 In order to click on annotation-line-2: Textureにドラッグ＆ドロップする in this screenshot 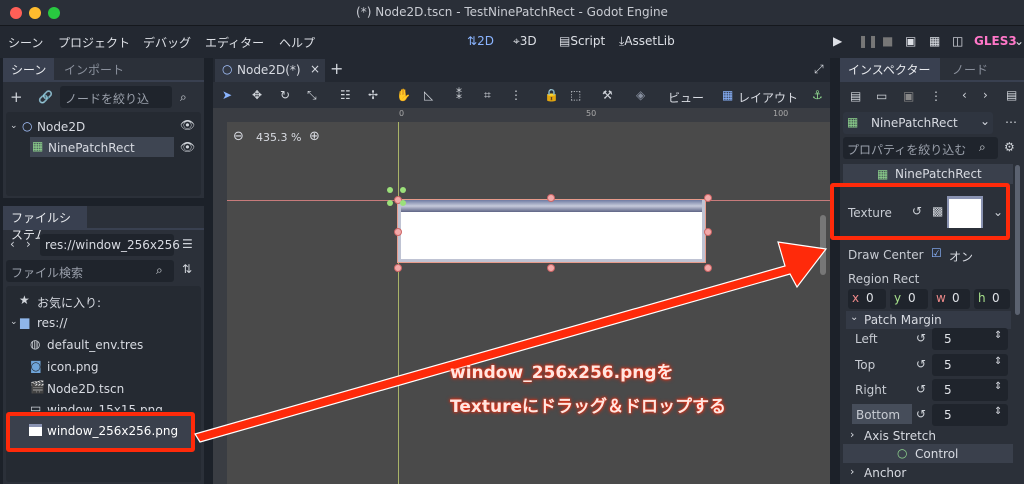, I will do `click(588, 407)`.